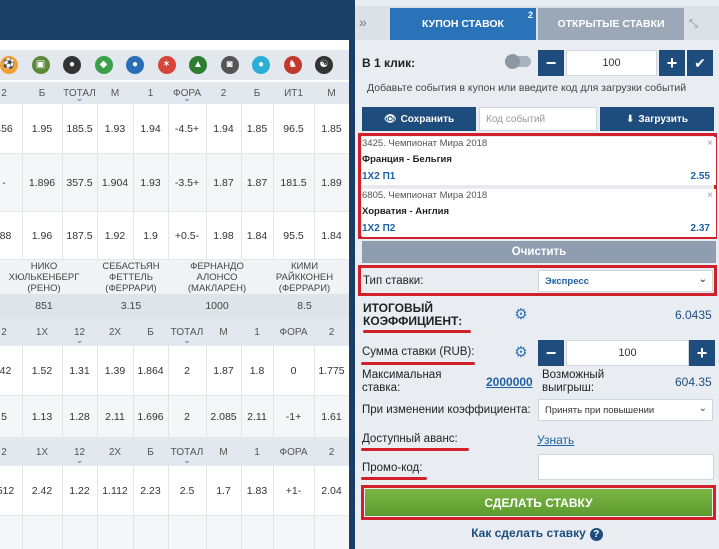 This screenshot has height=549, width=719. What do you see at coordinates (625, 410) in the screenshot?
I see `on-change-select: Принять при повышении ⌄` at bounding box center [625, 410].